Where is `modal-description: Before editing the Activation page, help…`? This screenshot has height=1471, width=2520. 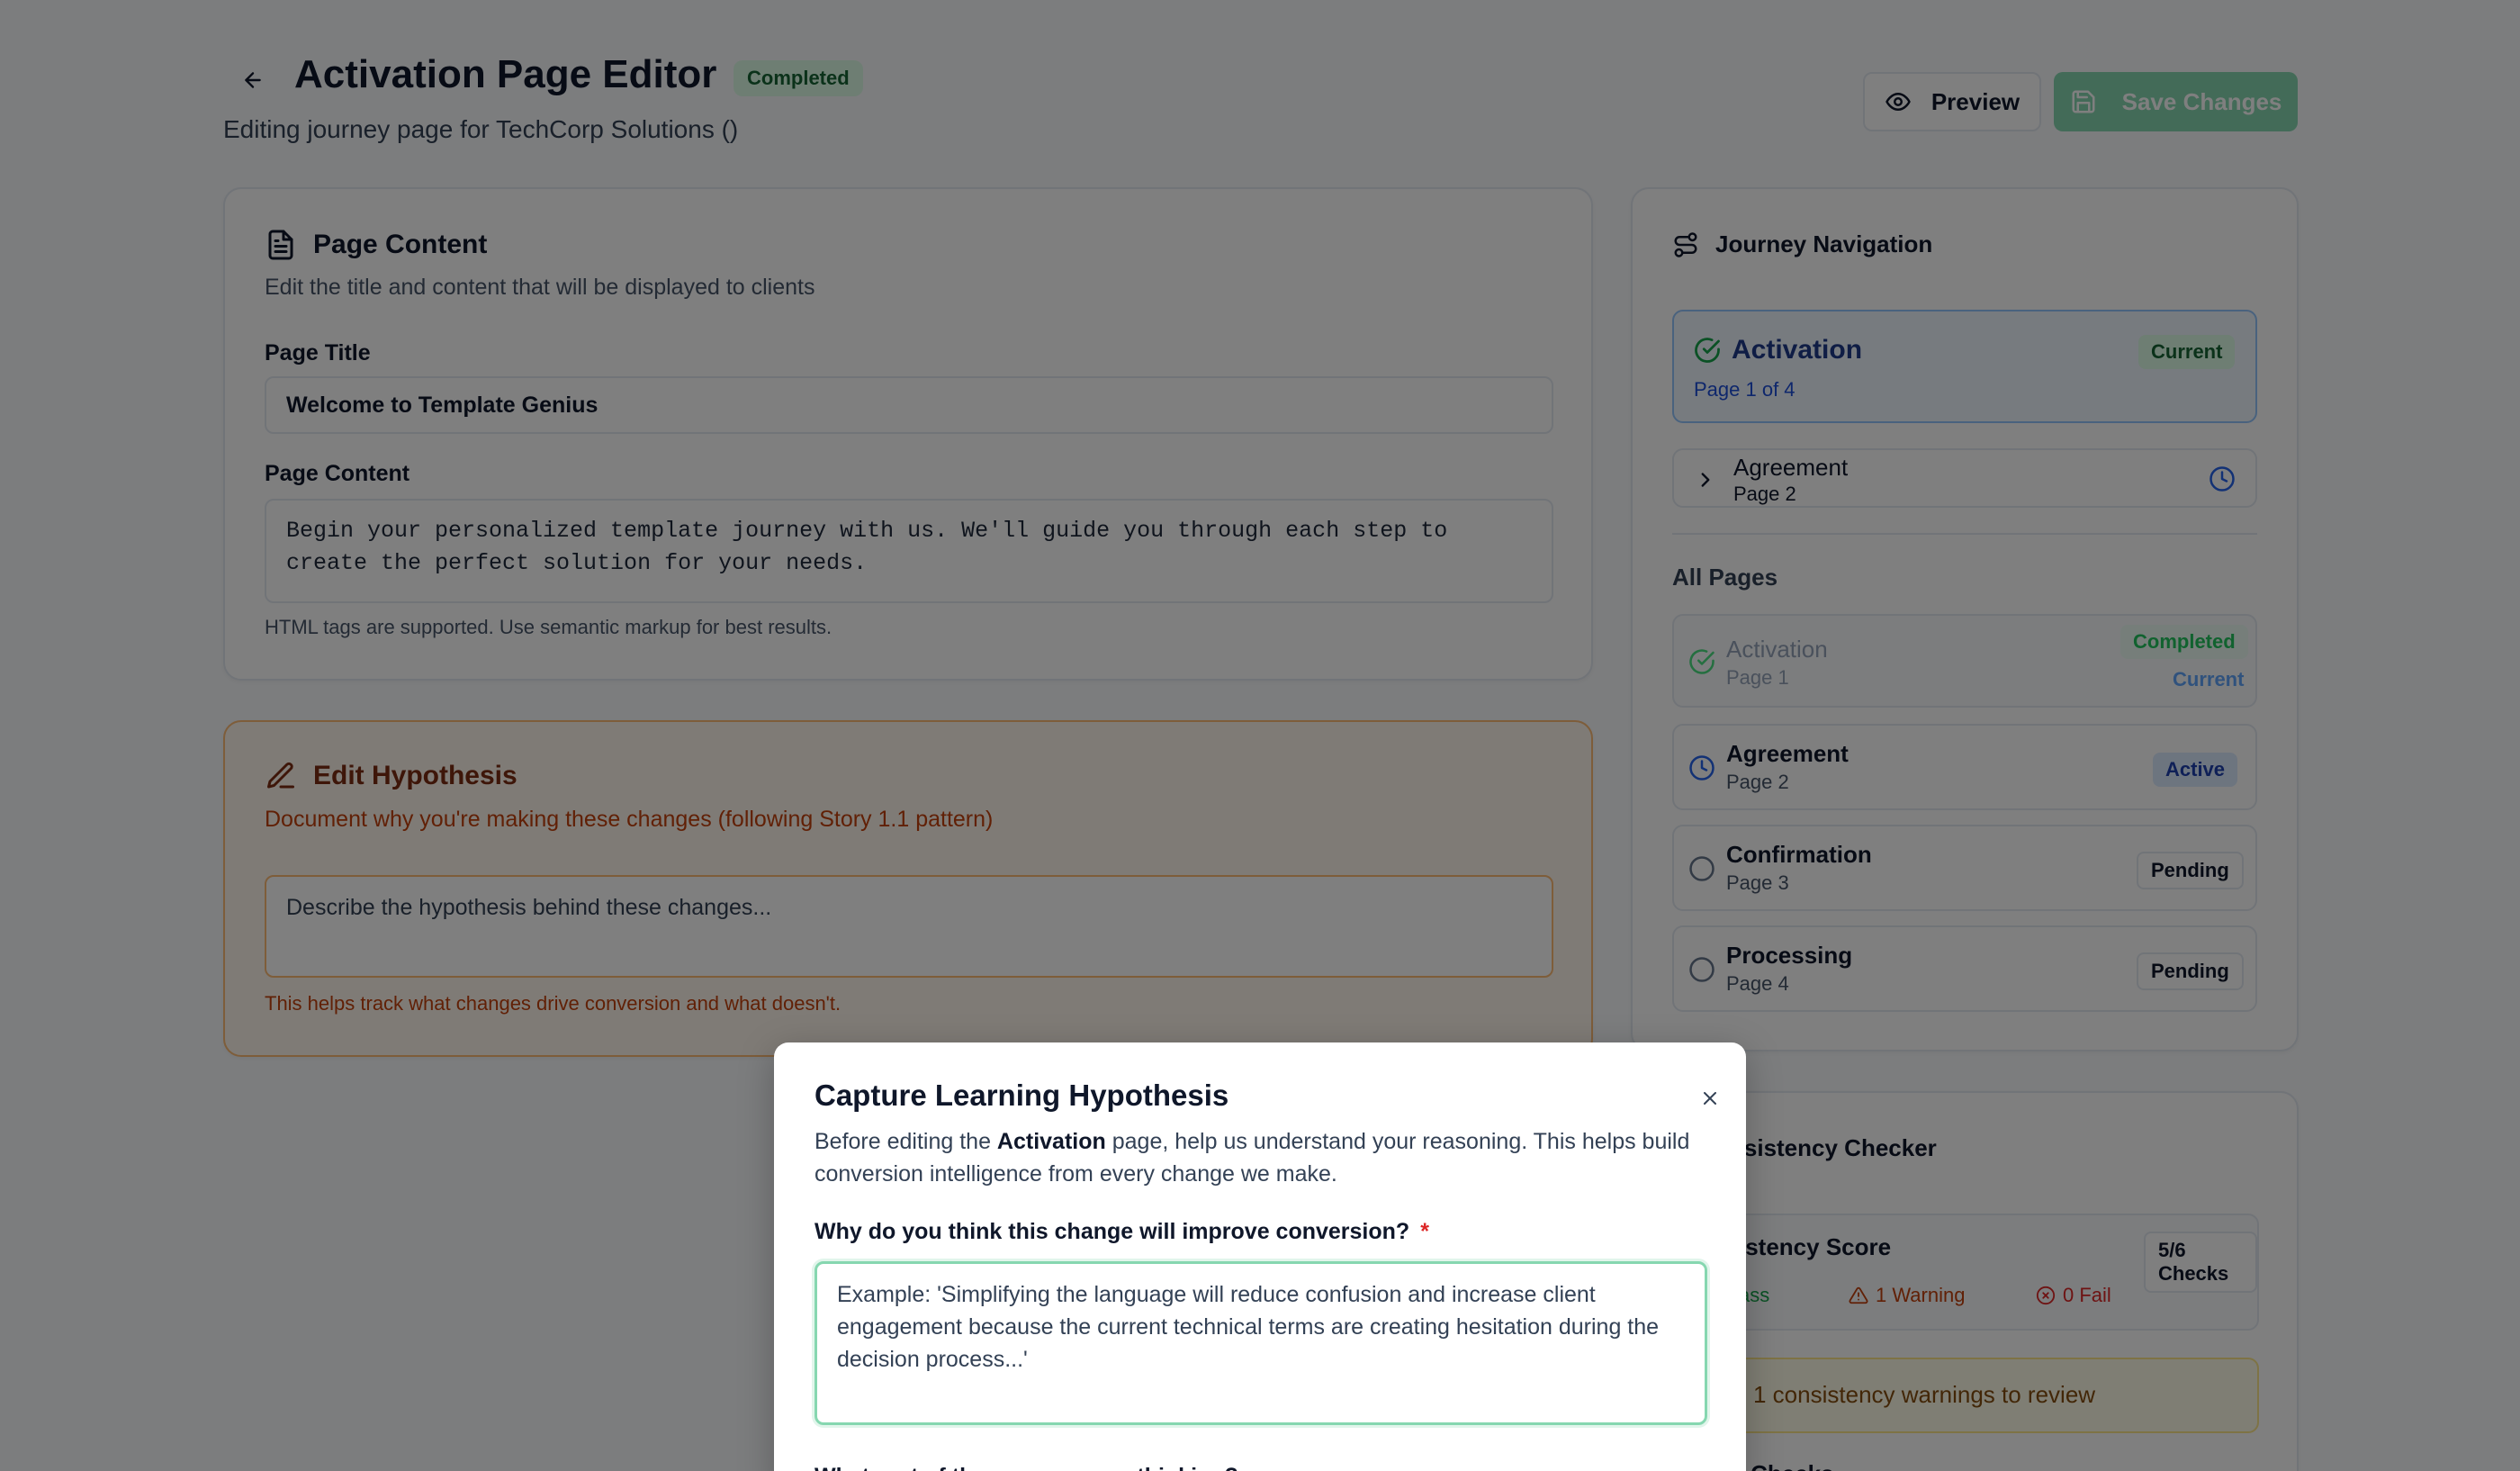 modal-description: Before editing the Activation page, help… is located at coordinates (1264, 1157).